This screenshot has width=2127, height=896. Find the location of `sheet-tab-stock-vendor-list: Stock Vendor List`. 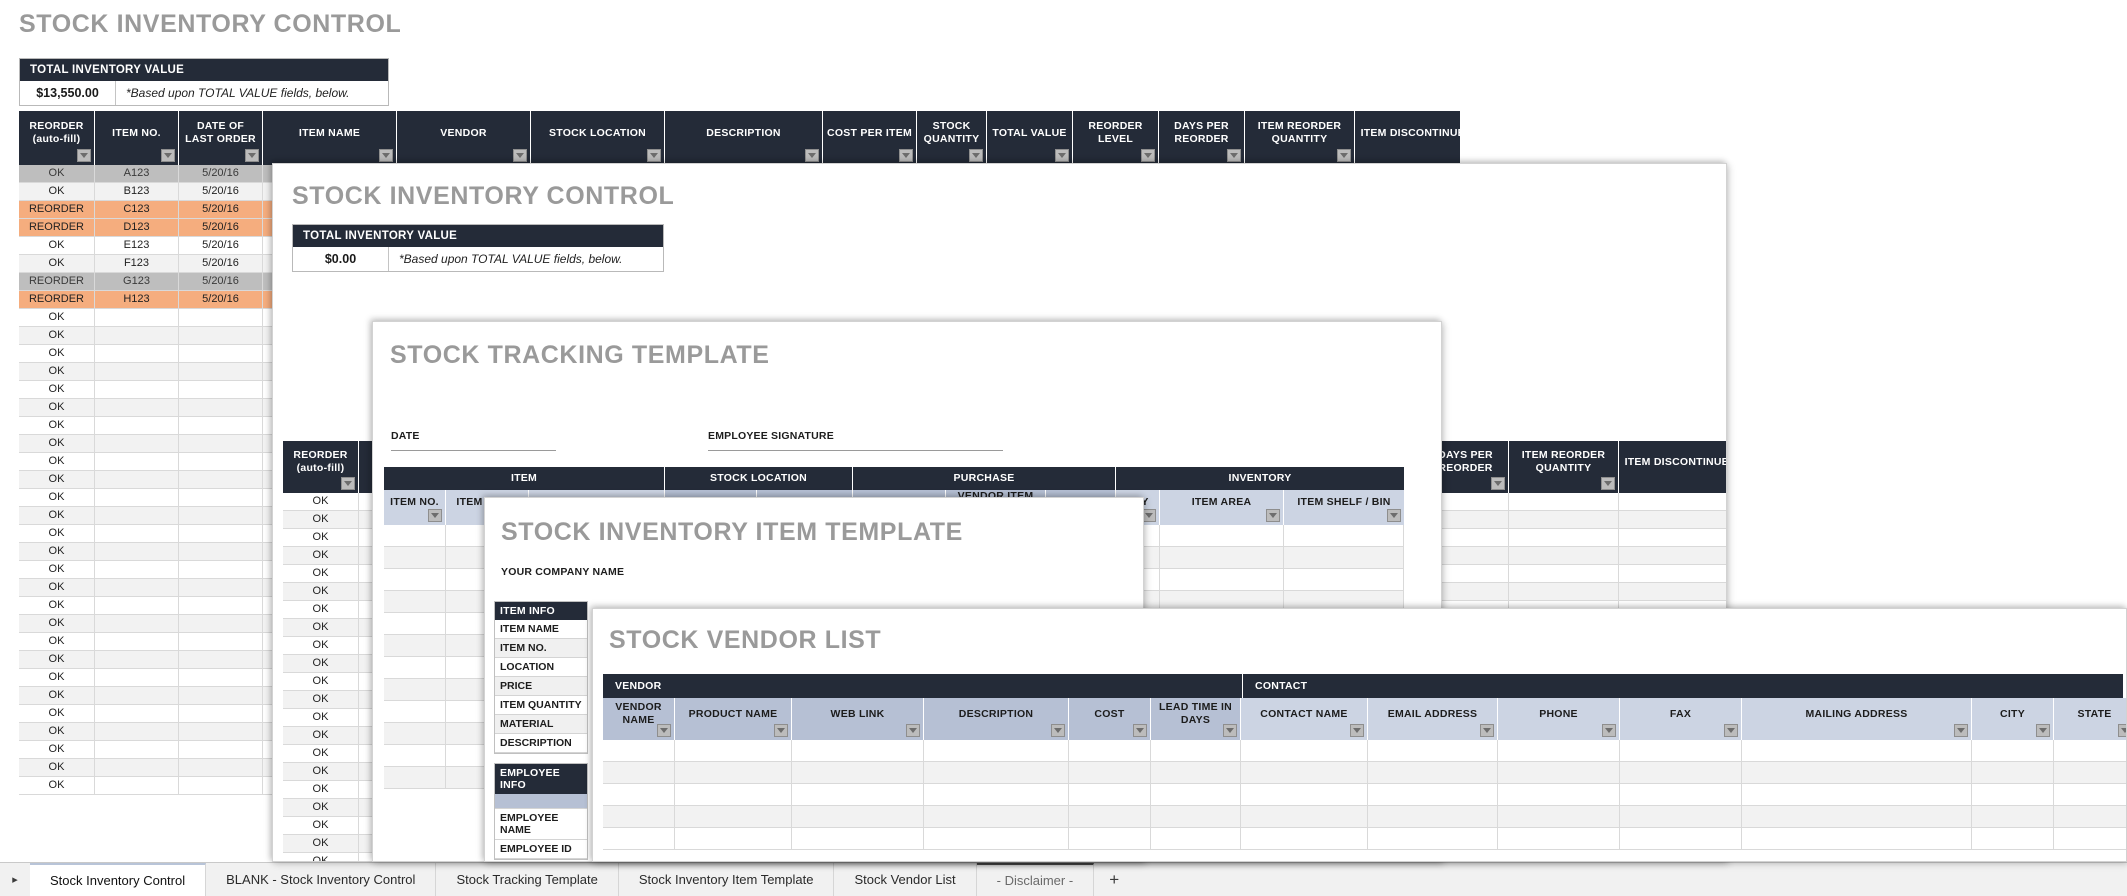

sheet-tab-stock-vendor-list: Stock Vendor List is located at coordinates (905, 879).